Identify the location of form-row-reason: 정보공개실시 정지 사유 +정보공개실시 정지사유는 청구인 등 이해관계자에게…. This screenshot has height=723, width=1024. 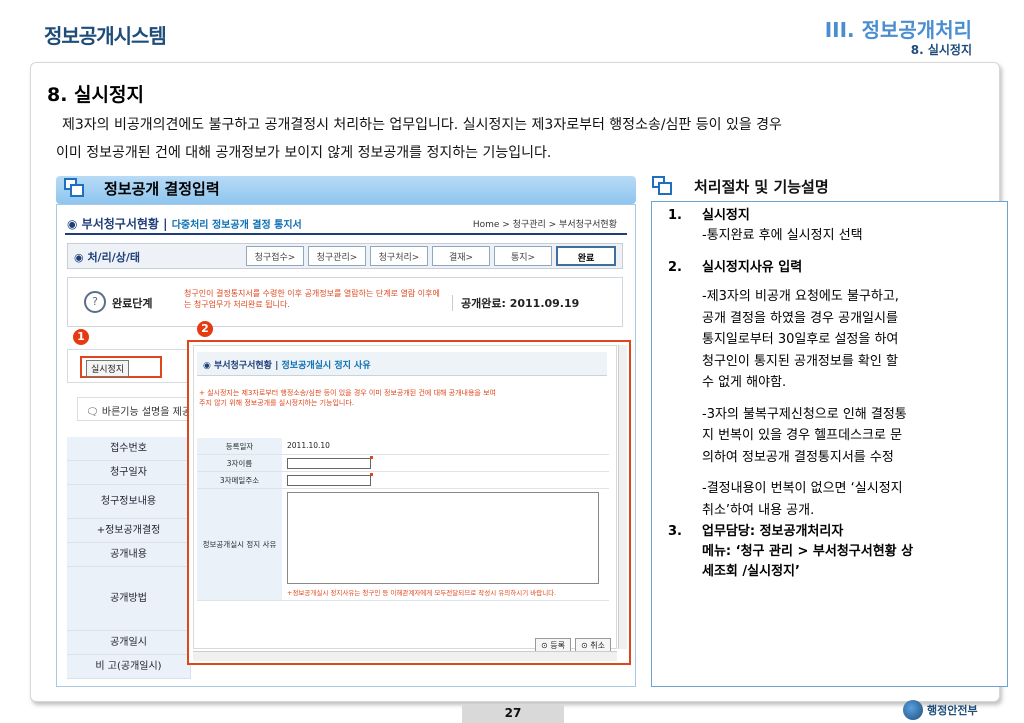
(403, 545).